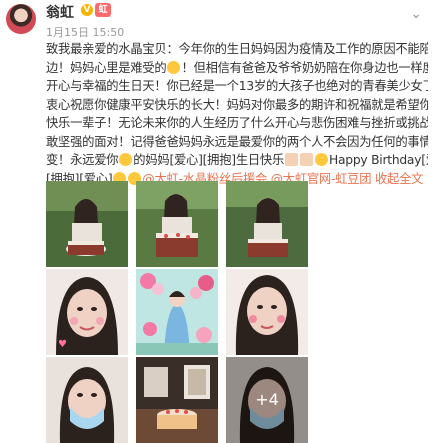 Image resolution: width=432 pixels, height=443 pixels. What do you see at coordinates (416, 14) in the screenshot?
I see `chevron-down-icon: ⌄` at bounding box center [416, 14].